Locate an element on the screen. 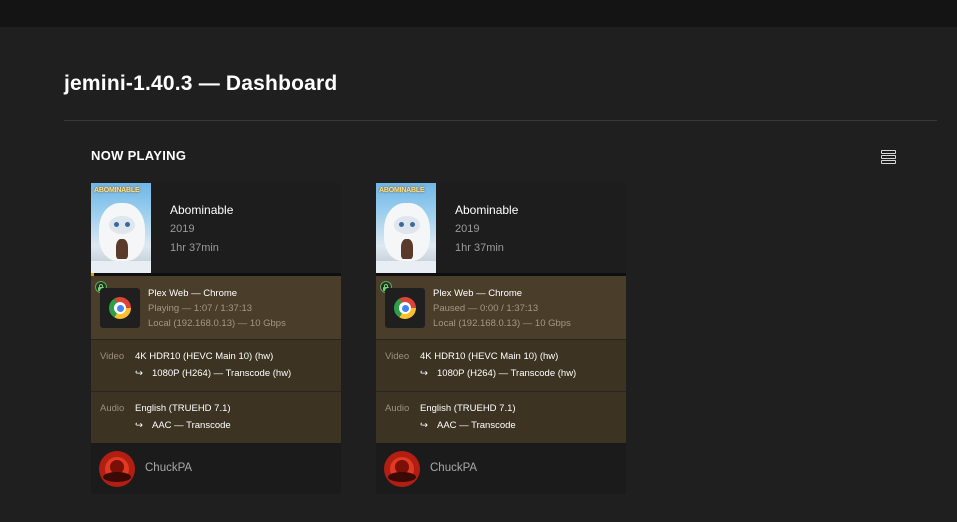  player-state: Playing — 1:07 / 1:37:13 is located at coordinates (200, 308).